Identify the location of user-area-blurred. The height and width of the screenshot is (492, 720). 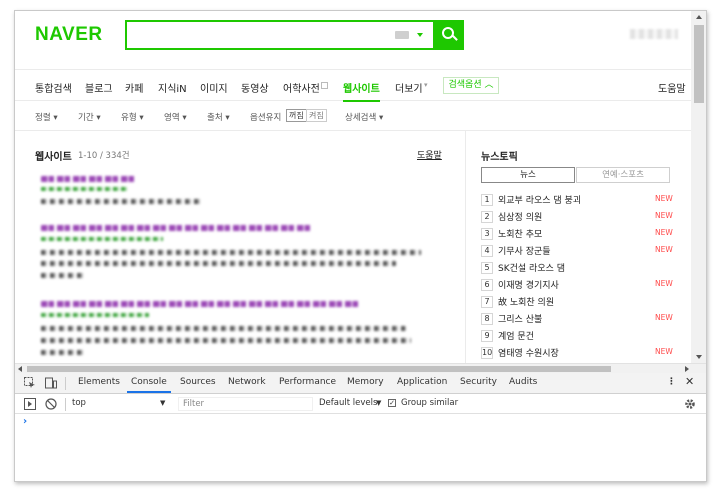
(654, 34).